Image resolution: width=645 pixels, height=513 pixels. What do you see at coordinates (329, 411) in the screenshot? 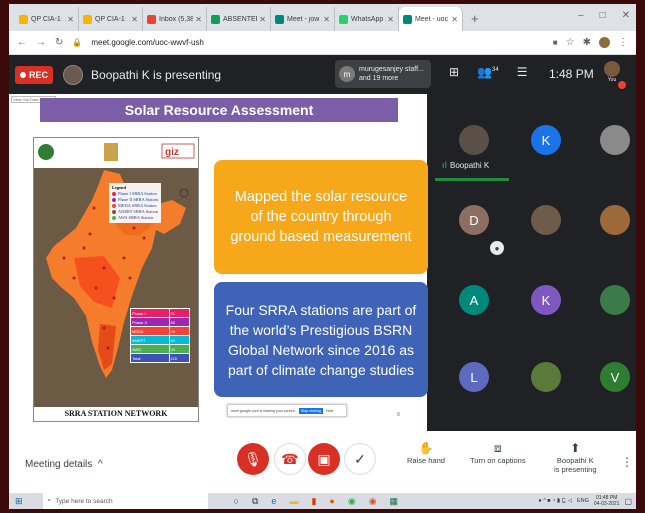
I see `hide-button: Hide` at bounding box center [329, 411].